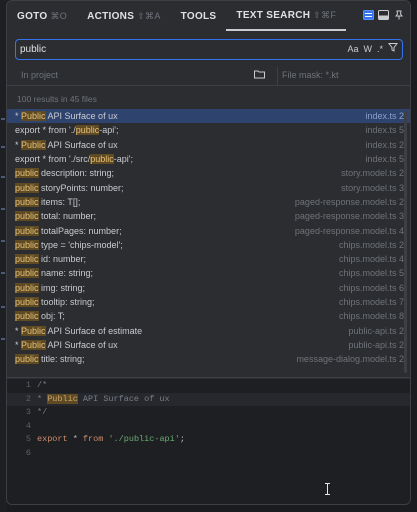 Image resolution: width=417 pixels, height=512 pixels. What do you see at coordinates (383, 14) in the screenshot?
I see `preview-panel-icon` at bounding box center [383, 14].